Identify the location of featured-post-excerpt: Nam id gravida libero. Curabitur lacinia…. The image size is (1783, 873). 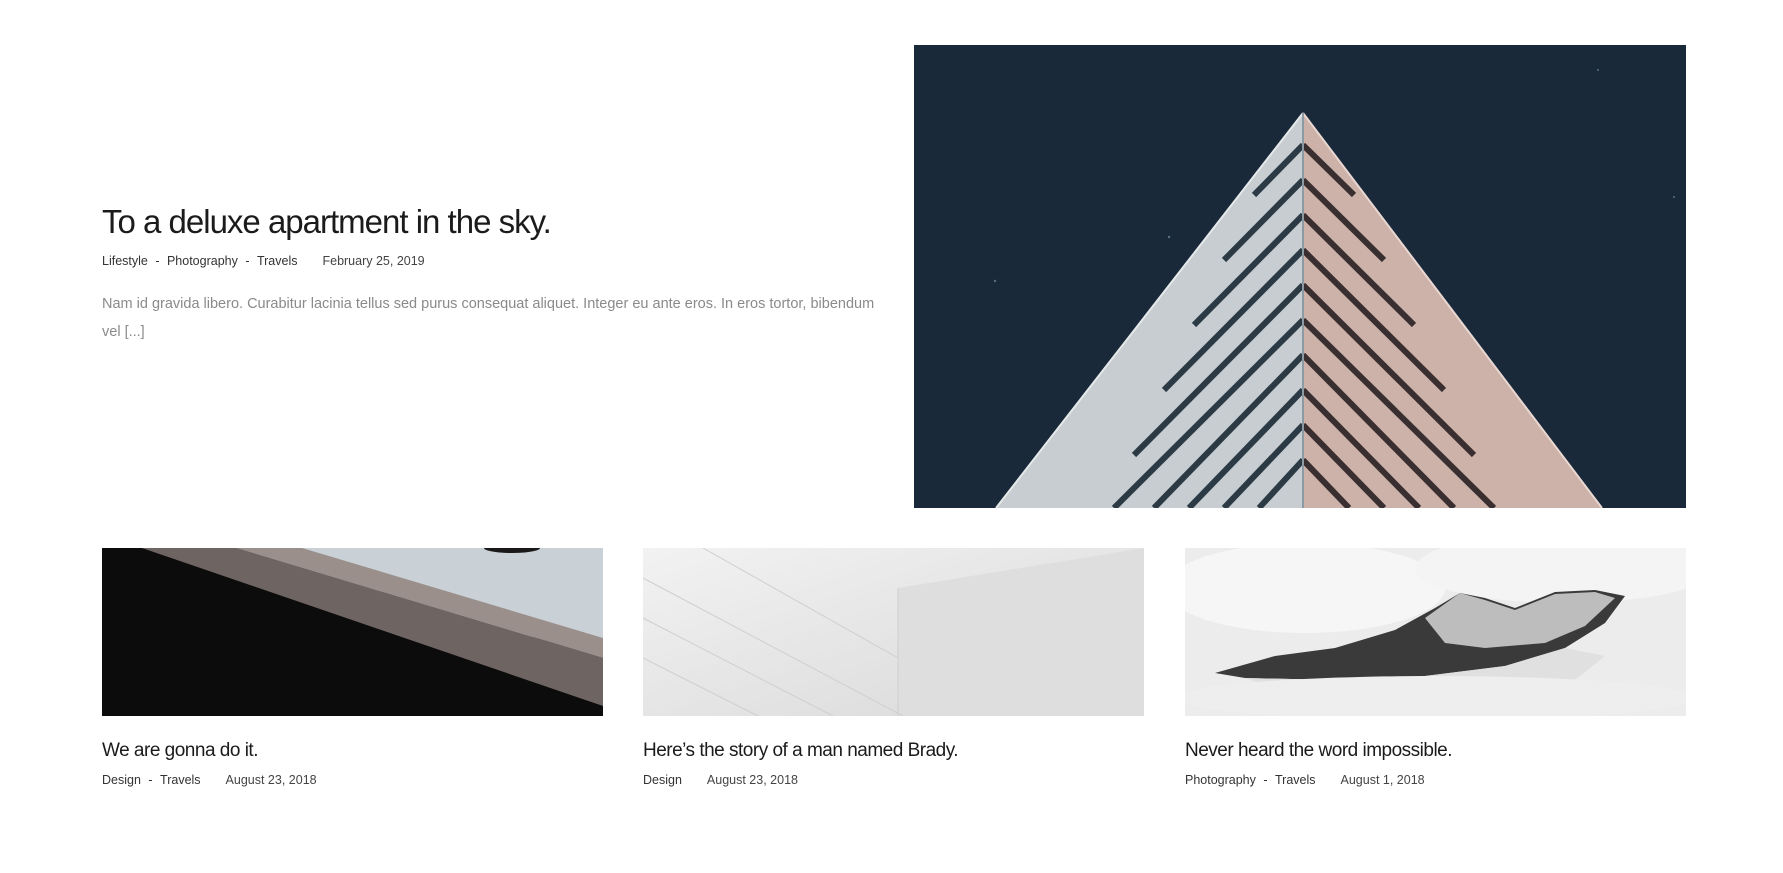
(488, 318).